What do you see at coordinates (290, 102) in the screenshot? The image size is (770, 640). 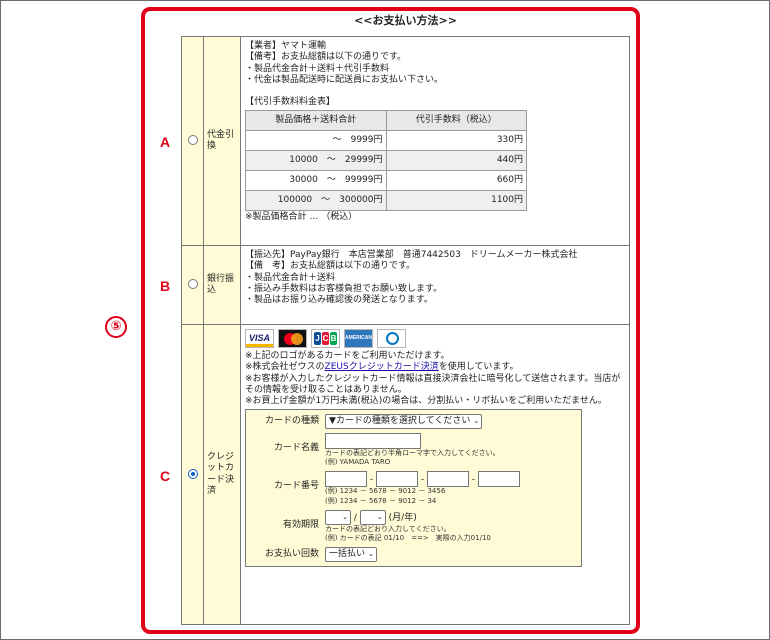 I see `fee-table-title: 【代引手数料料金表】` at bounding box center [290, 102].